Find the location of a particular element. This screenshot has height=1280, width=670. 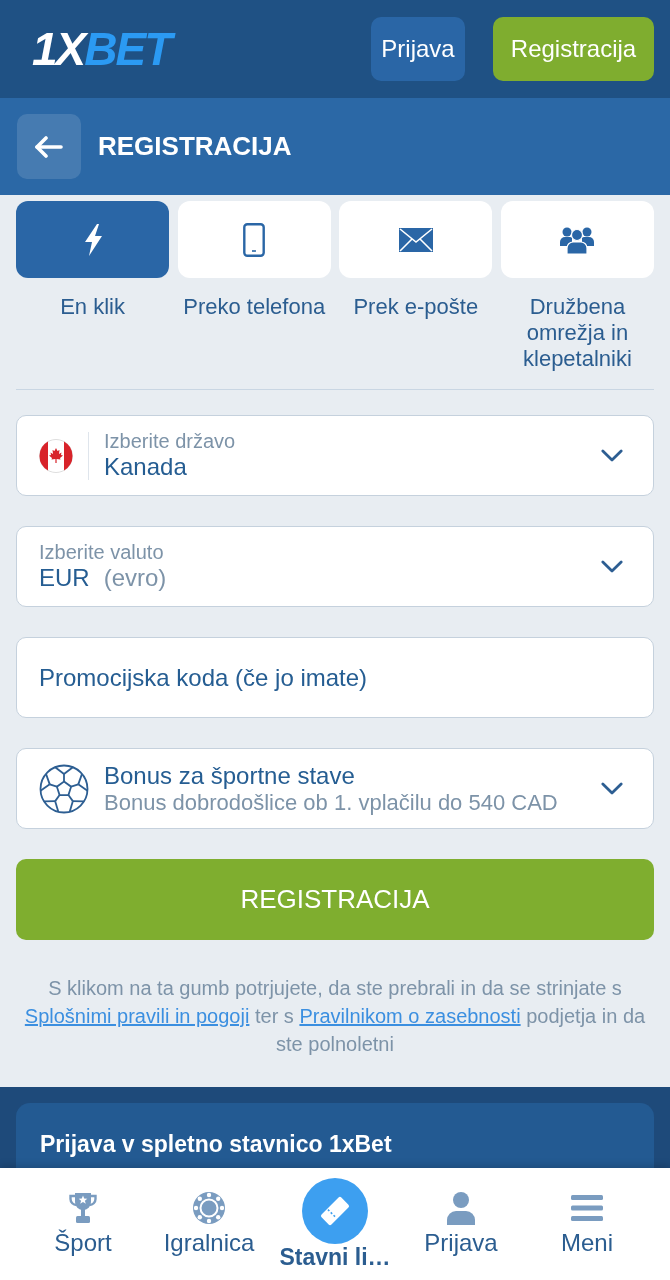

method-label: En klik is located at coordinates (92, 307).